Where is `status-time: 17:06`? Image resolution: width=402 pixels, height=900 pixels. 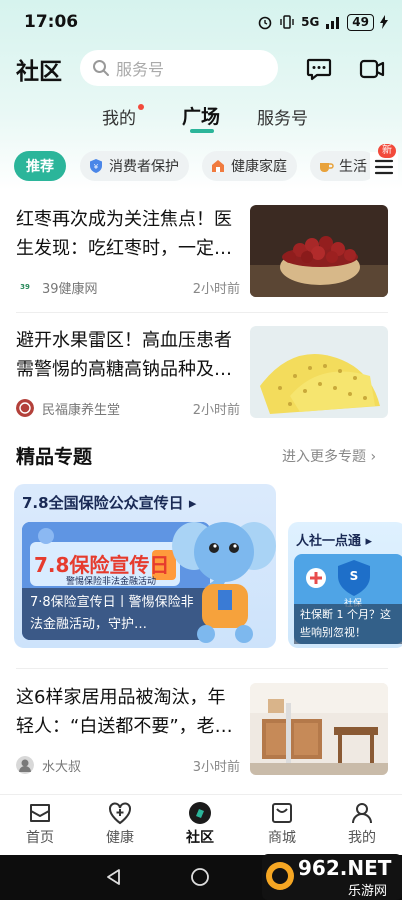
status-time: 17:06 is located at coordinates (51, 22).